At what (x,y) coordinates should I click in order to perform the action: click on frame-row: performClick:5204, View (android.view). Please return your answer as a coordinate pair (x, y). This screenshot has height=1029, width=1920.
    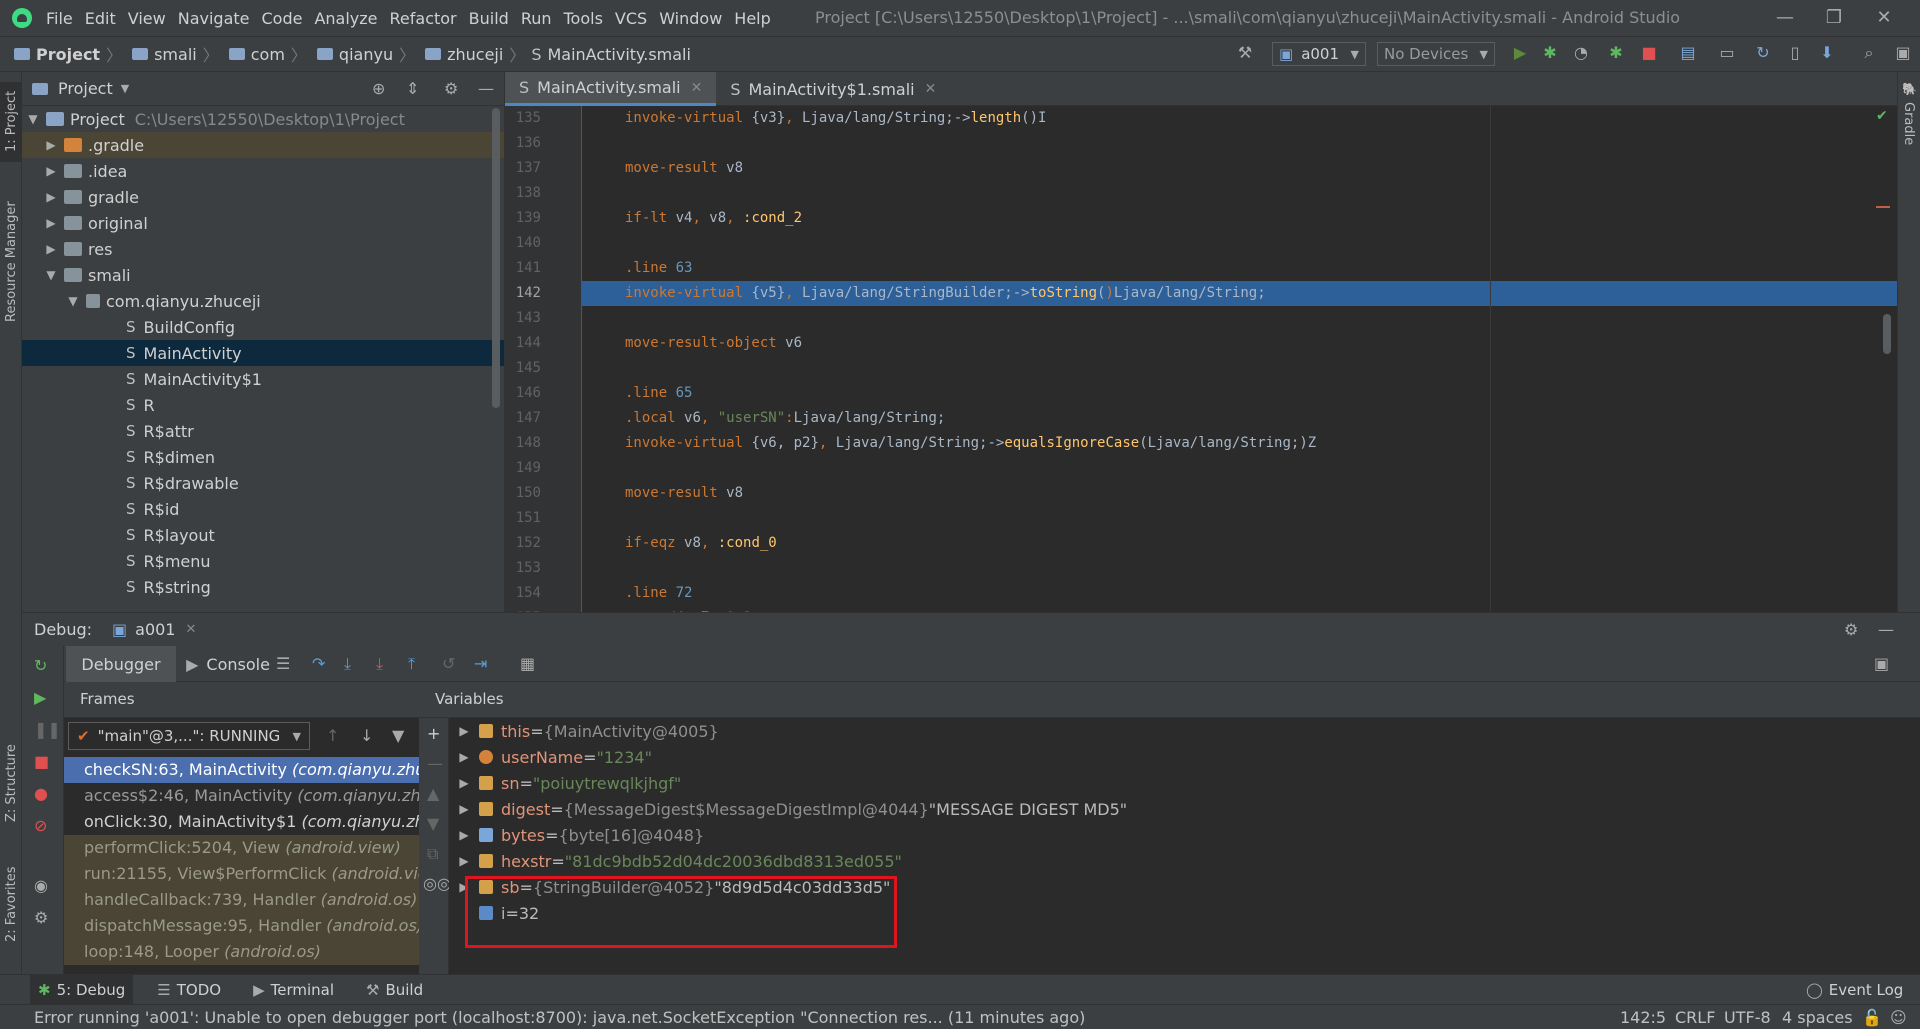
    Looking at the image, I should click on (241, 848).